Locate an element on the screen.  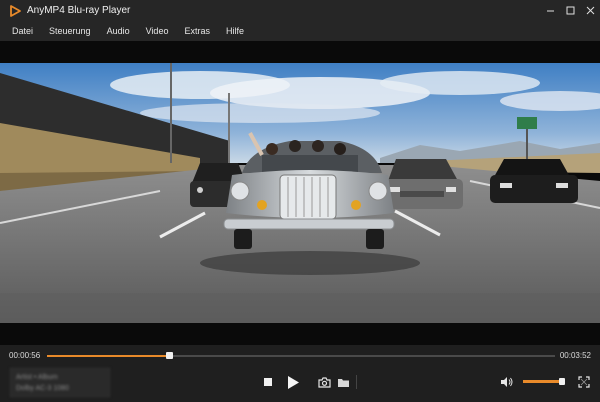
folder-icon is located at coordinates (343, 382).